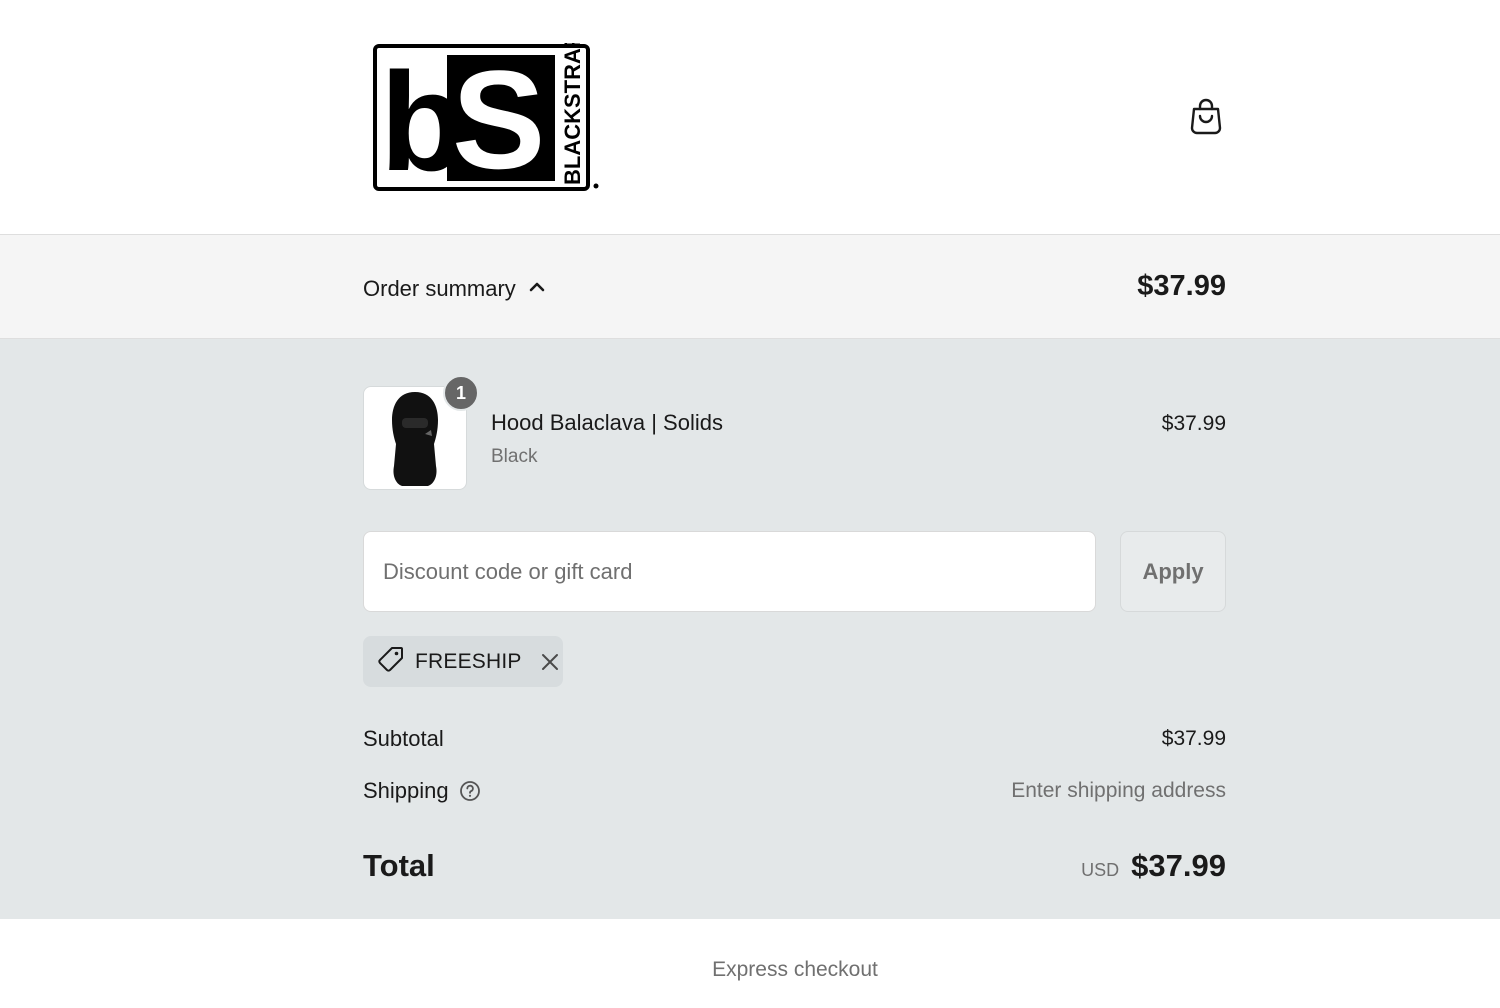  I want to click on order-summary-total: $37.99, so click(1181, 286).